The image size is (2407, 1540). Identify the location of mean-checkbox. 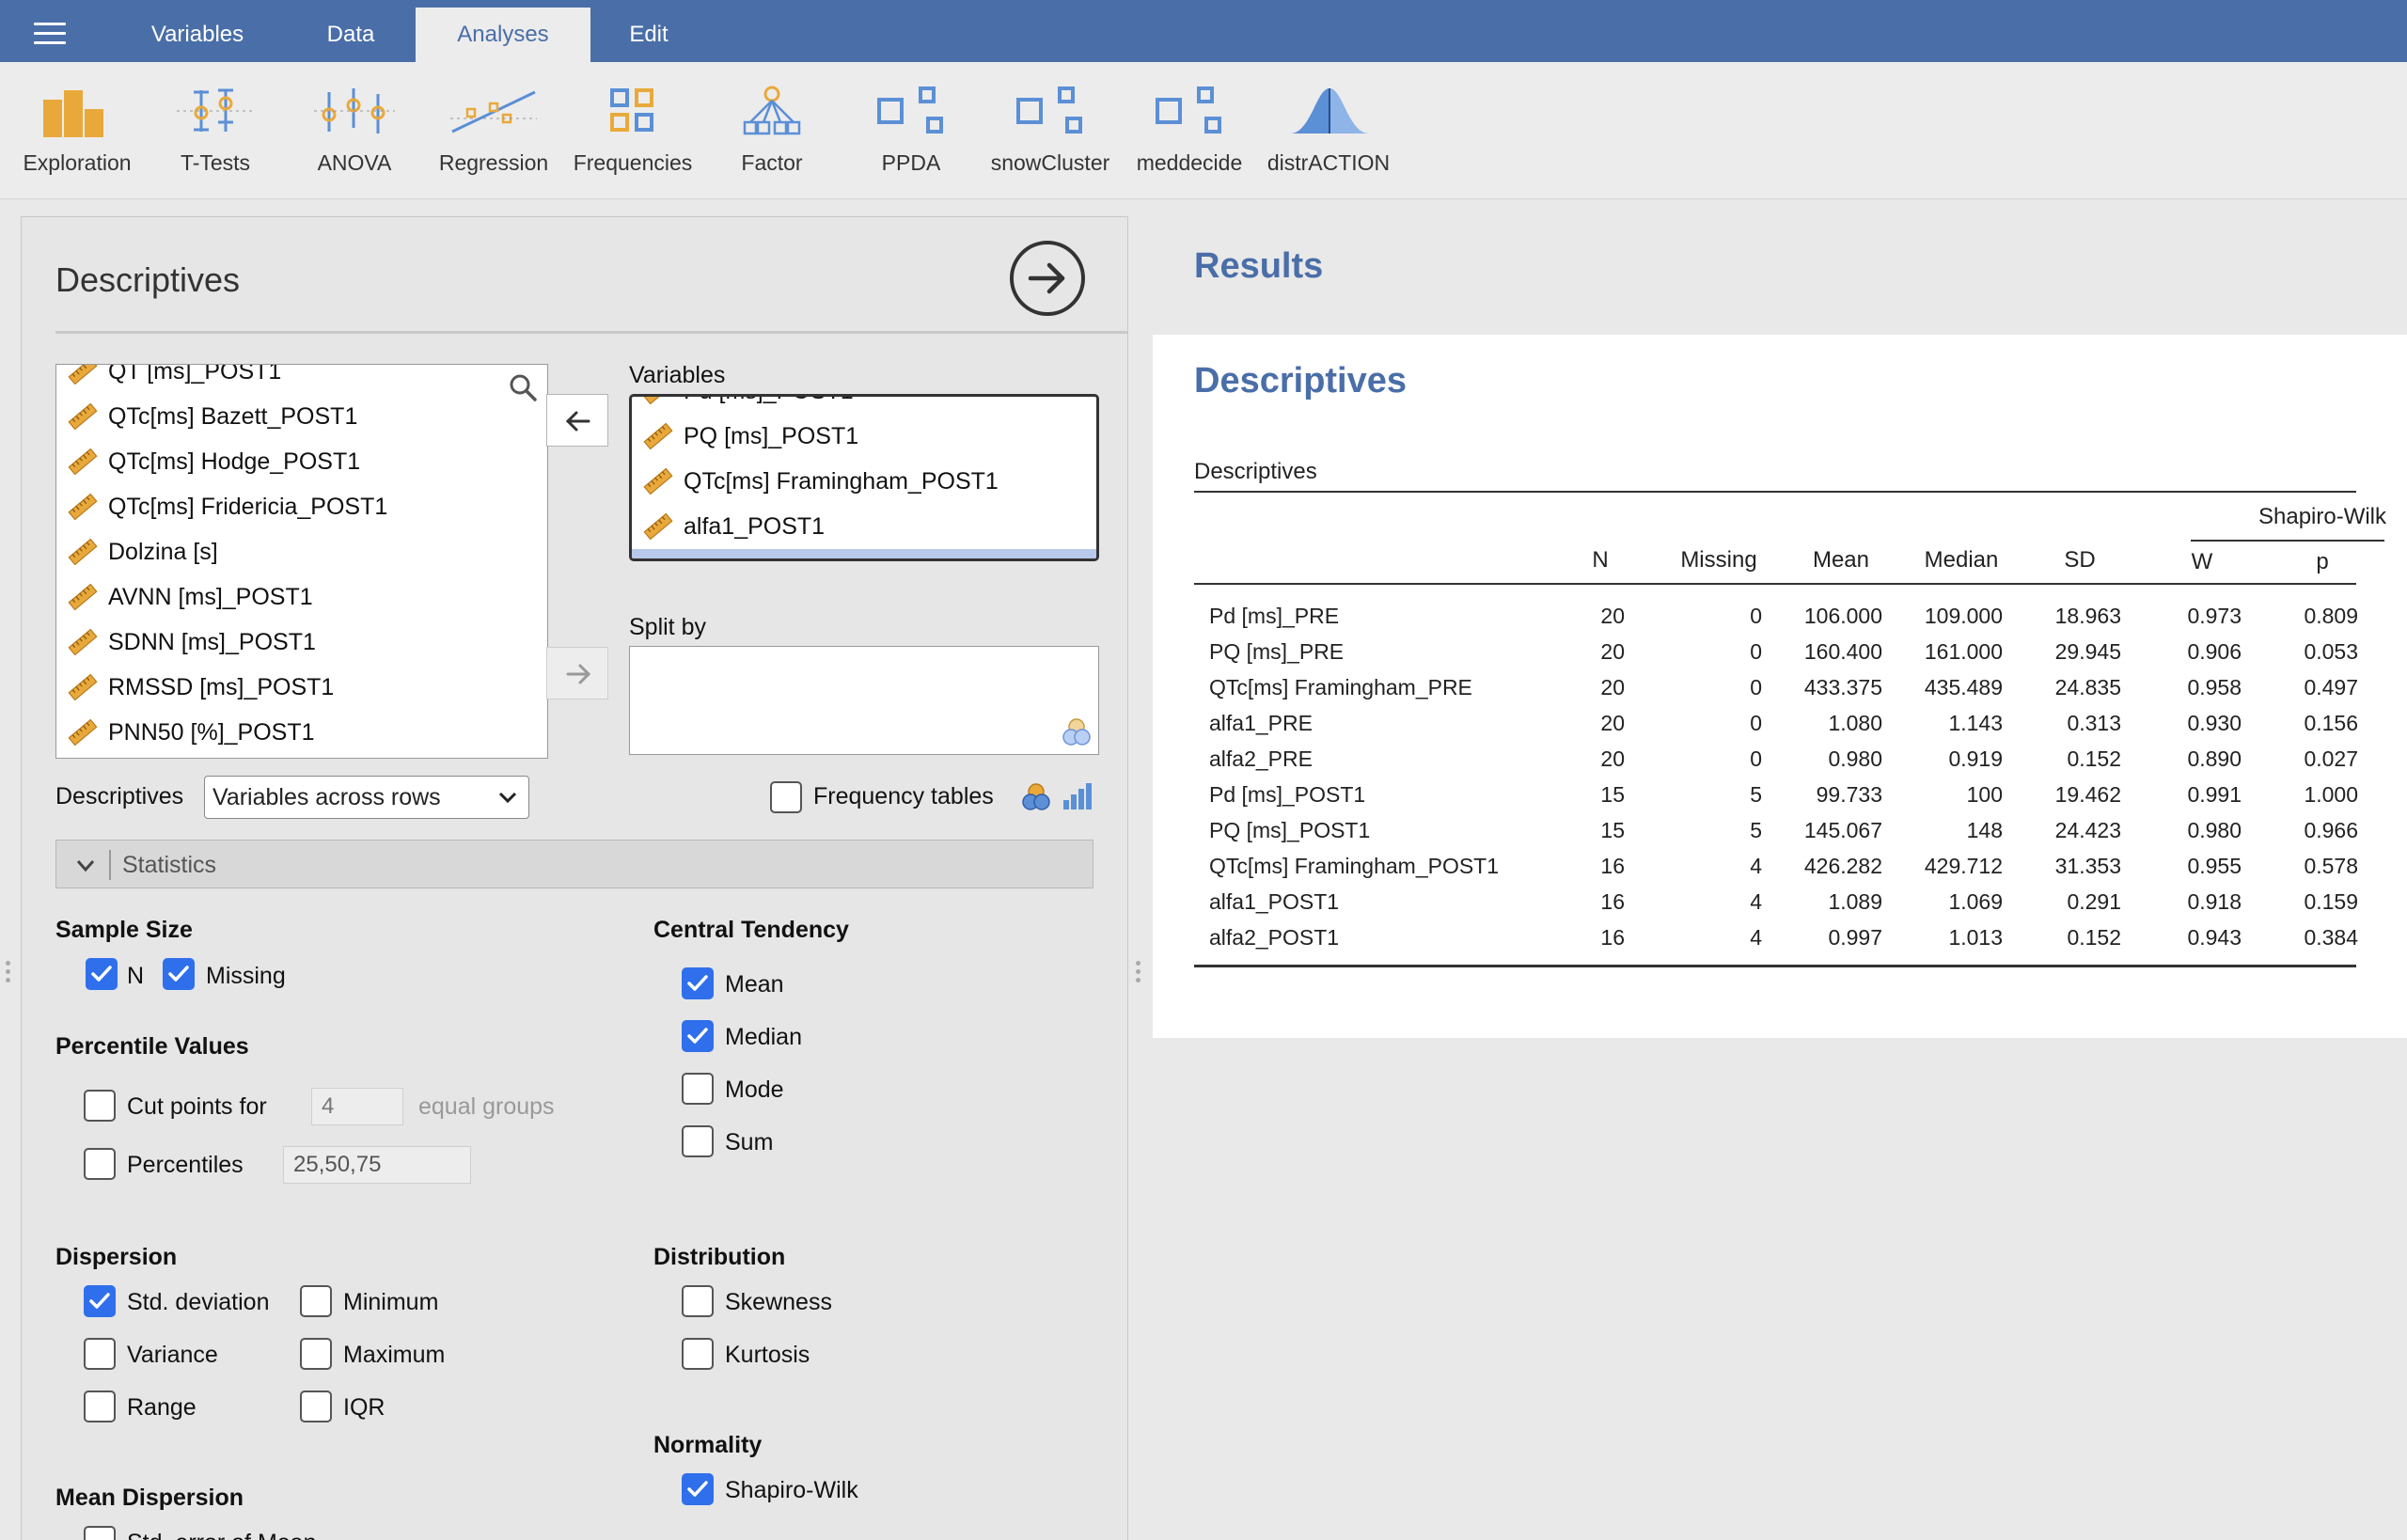
(698, 983).